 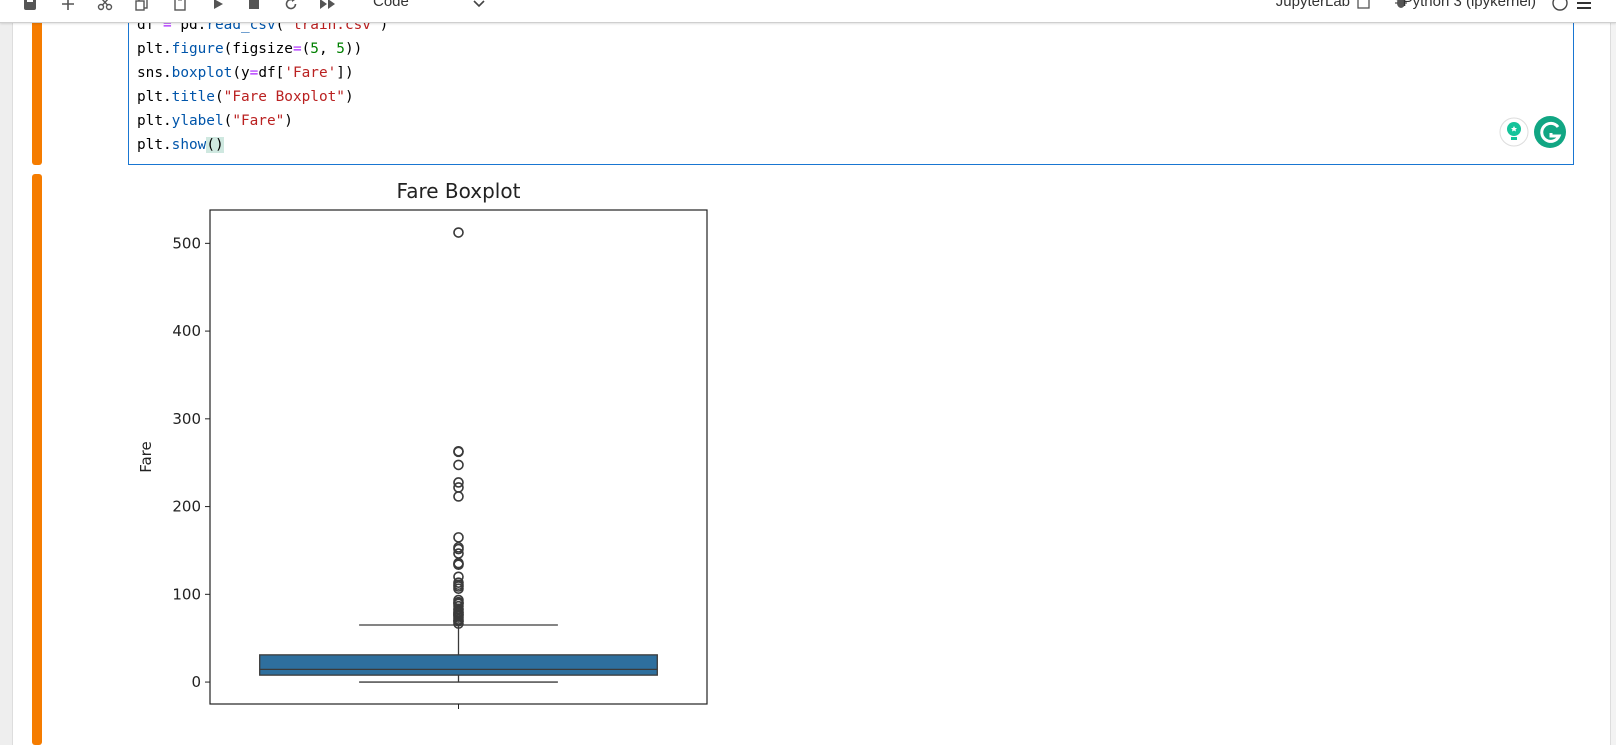 What do you see at coordinates (186, 594) in the screenshot?
I see `y-tick-label: 100` at bounding box center [186, 594].